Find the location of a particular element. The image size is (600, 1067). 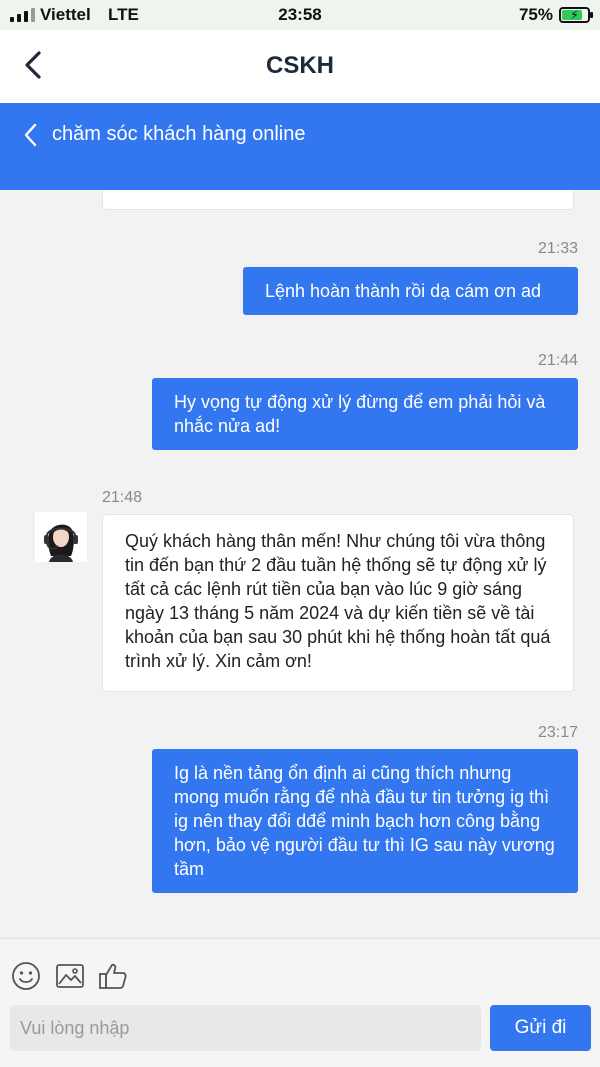

back-button is located at coordinates (35, 65).